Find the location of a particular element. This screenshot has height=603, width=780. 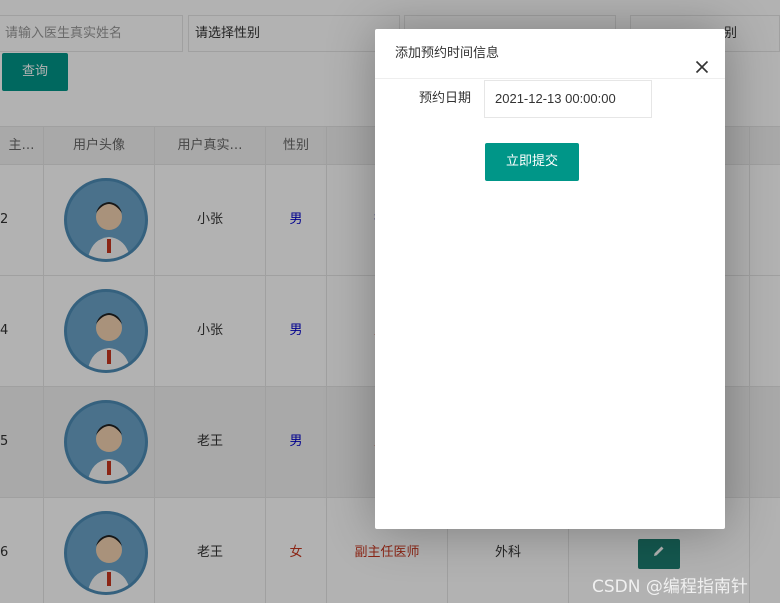

csdn-watermark: CSDN @编程指南针 is located at coordinates (670, 587).